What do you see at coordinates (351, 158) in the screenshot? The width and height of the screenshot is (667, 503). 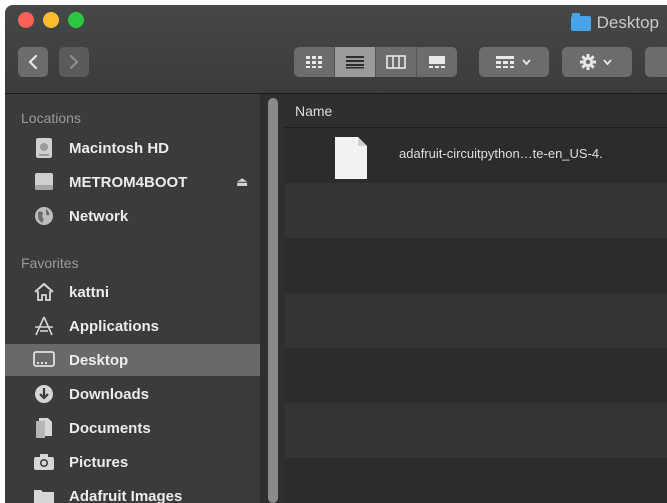 I see `document-icon` at bounding box center [351, 158].